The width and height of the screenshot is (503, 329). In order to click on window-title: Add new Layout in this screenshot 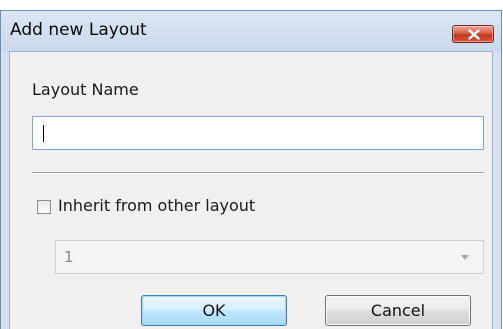, I will do `click(78, 30)`.